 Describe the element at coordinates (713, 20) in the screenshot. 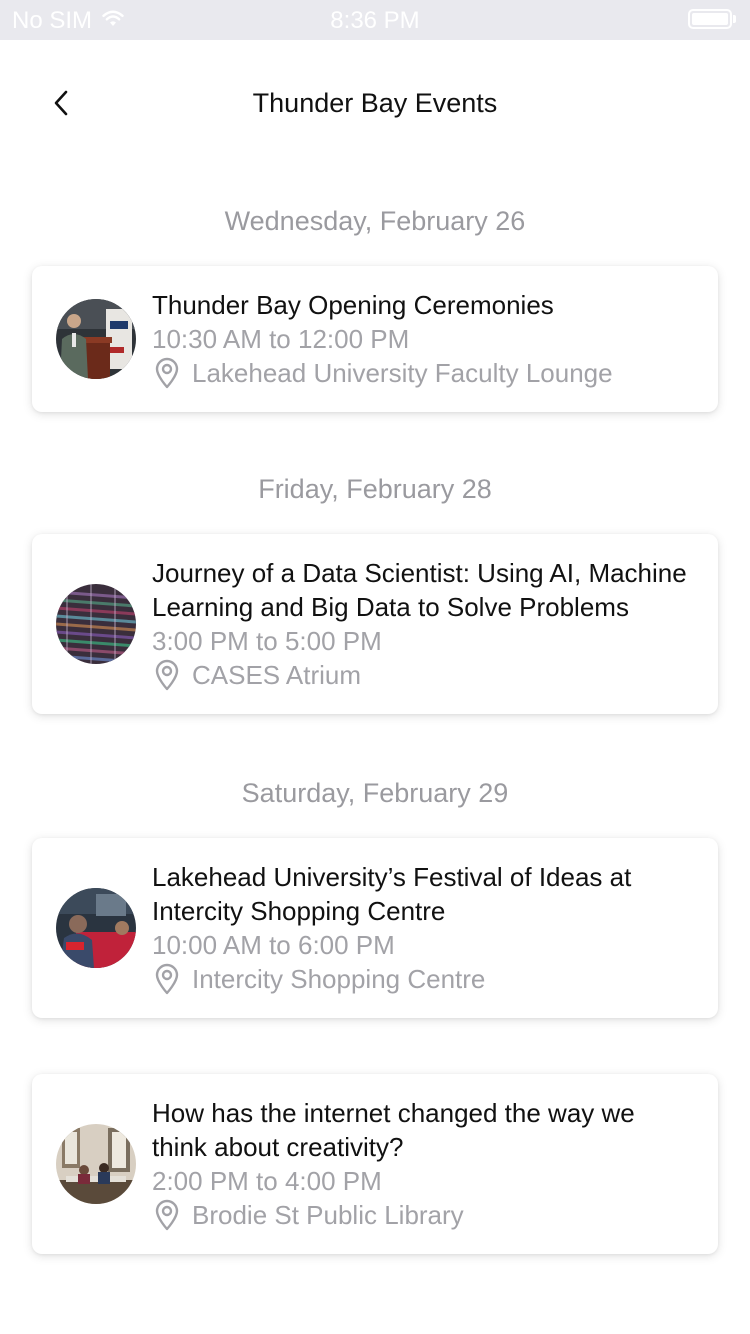

I see `battery-icon` at that location.